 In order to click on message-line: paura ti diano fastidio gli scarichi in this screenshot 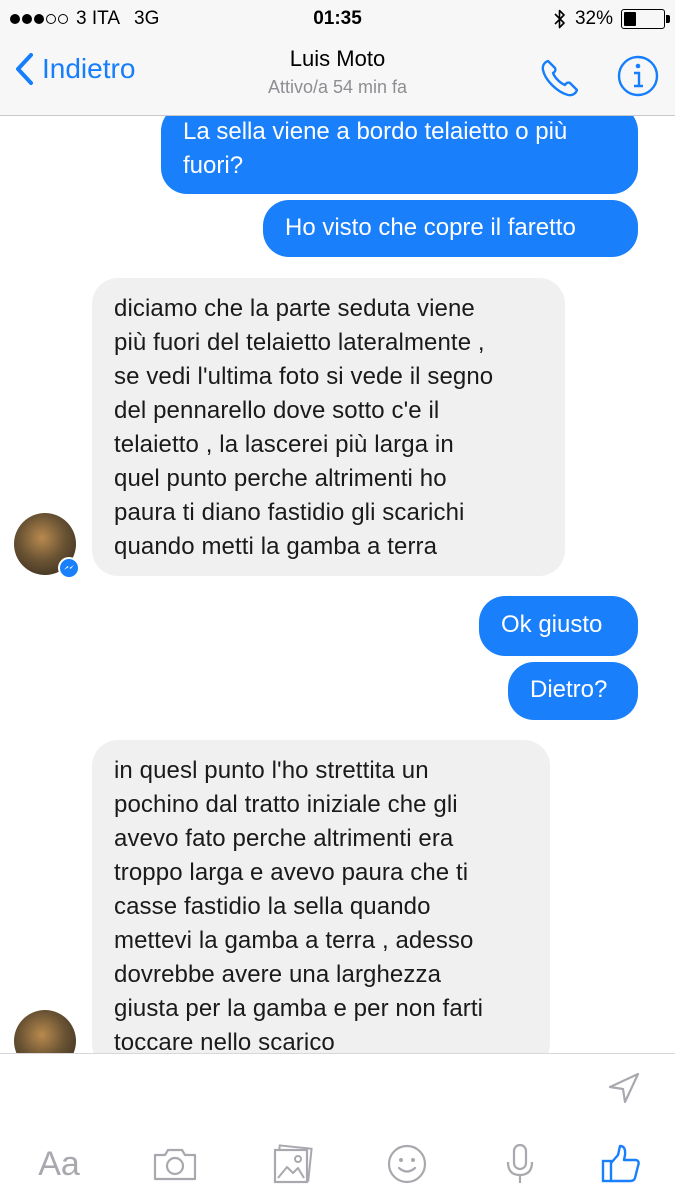, I will do `click(289, 512)`.